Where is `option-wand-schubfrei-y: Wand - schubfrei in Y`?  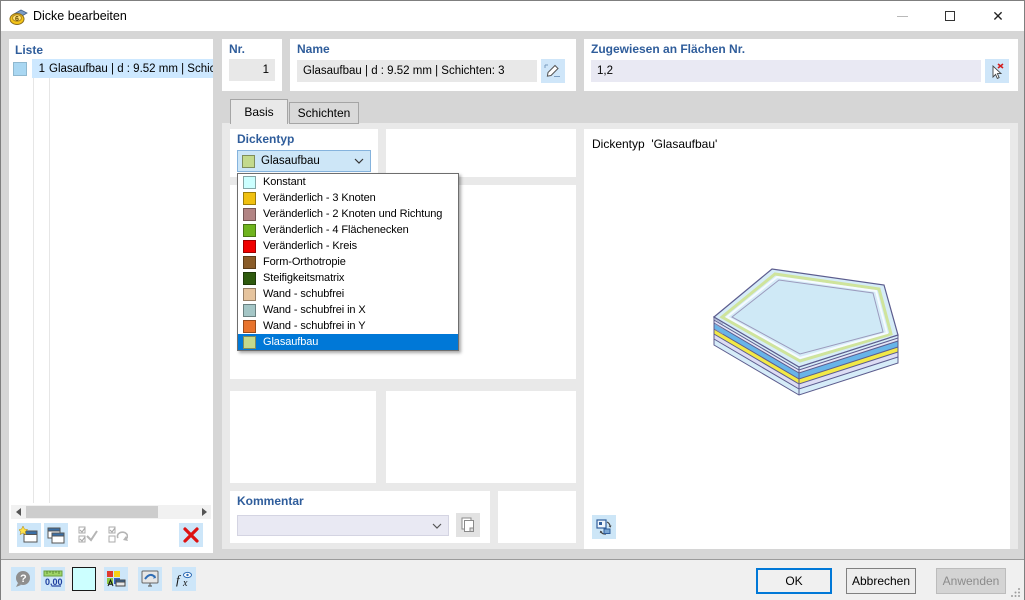 option-wand-schubfrei-y: Wand - schubfrei in Y is located at coordinates (348, 326).